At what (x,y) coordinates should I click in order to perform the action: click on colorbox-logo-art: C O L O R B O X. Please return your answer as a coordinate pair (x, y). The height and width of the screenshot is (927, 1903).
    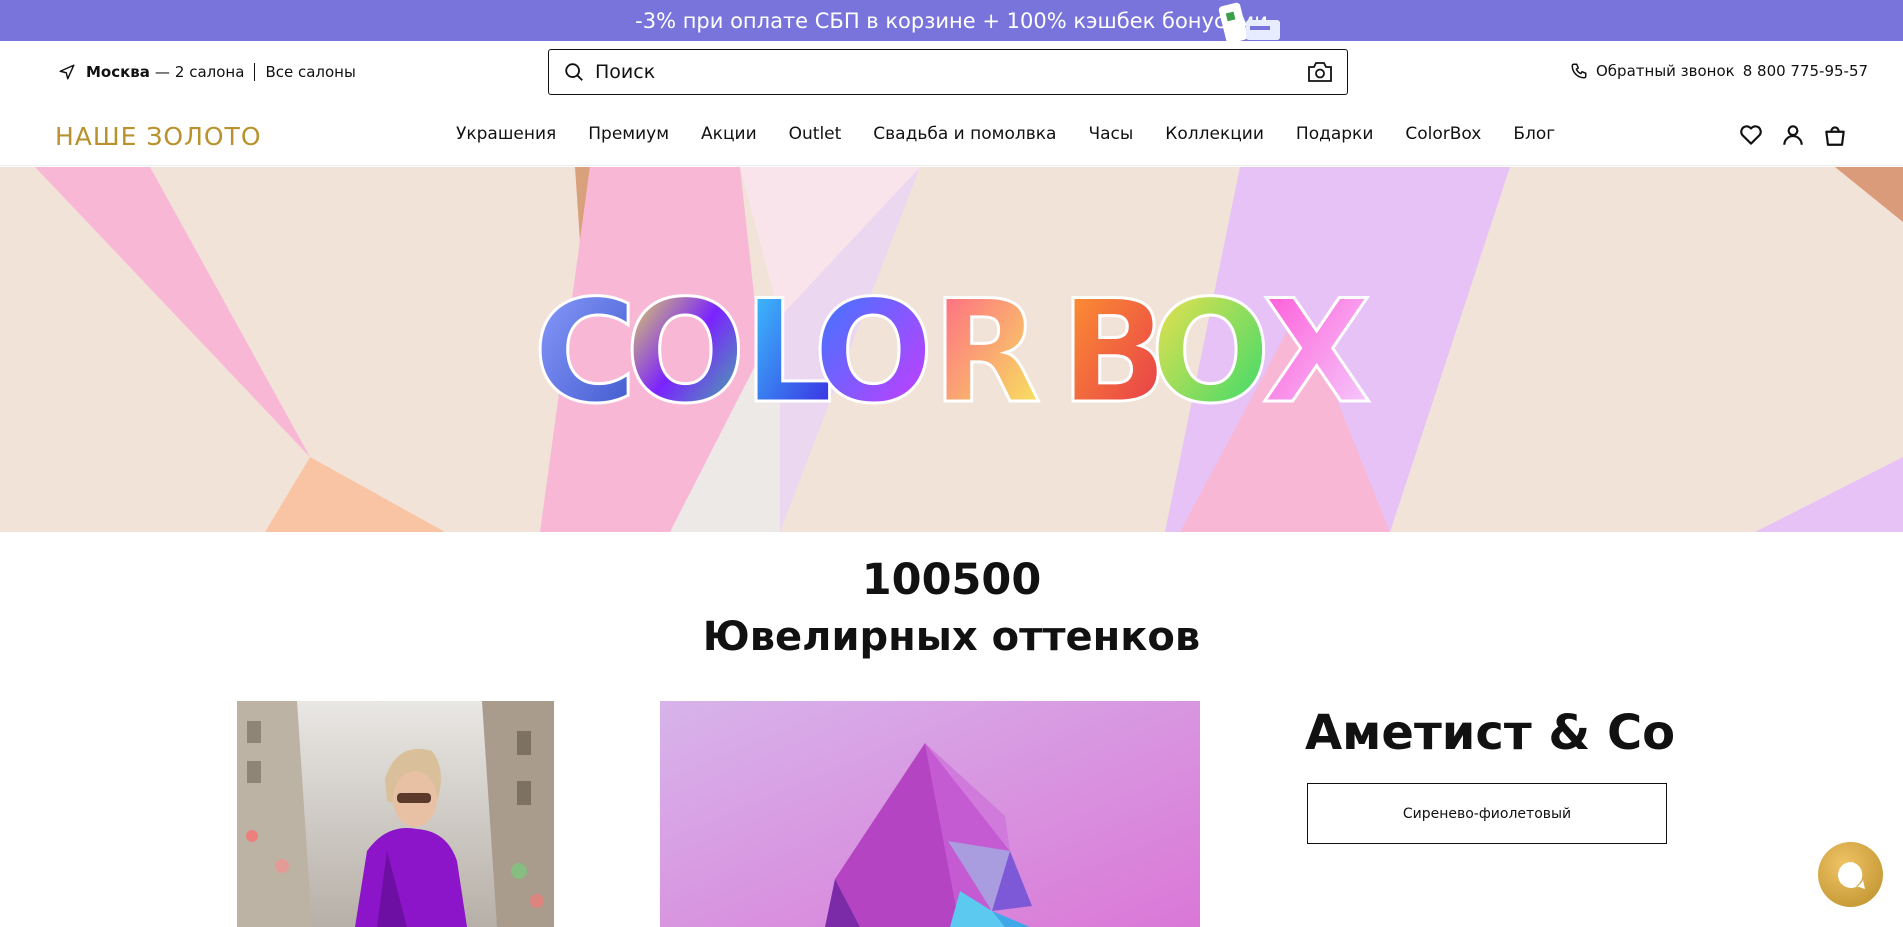
    Looking at the image, I should click on (952, 353).